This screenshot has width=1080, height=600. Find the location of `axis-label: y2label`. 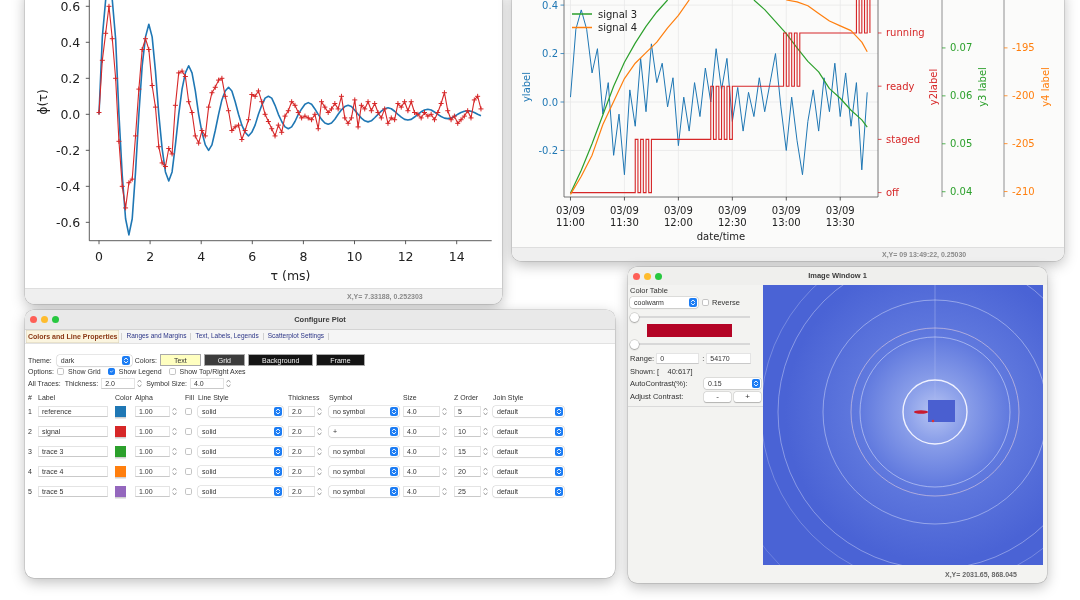

axis-label: y2label is located at coordinates (933, 87).